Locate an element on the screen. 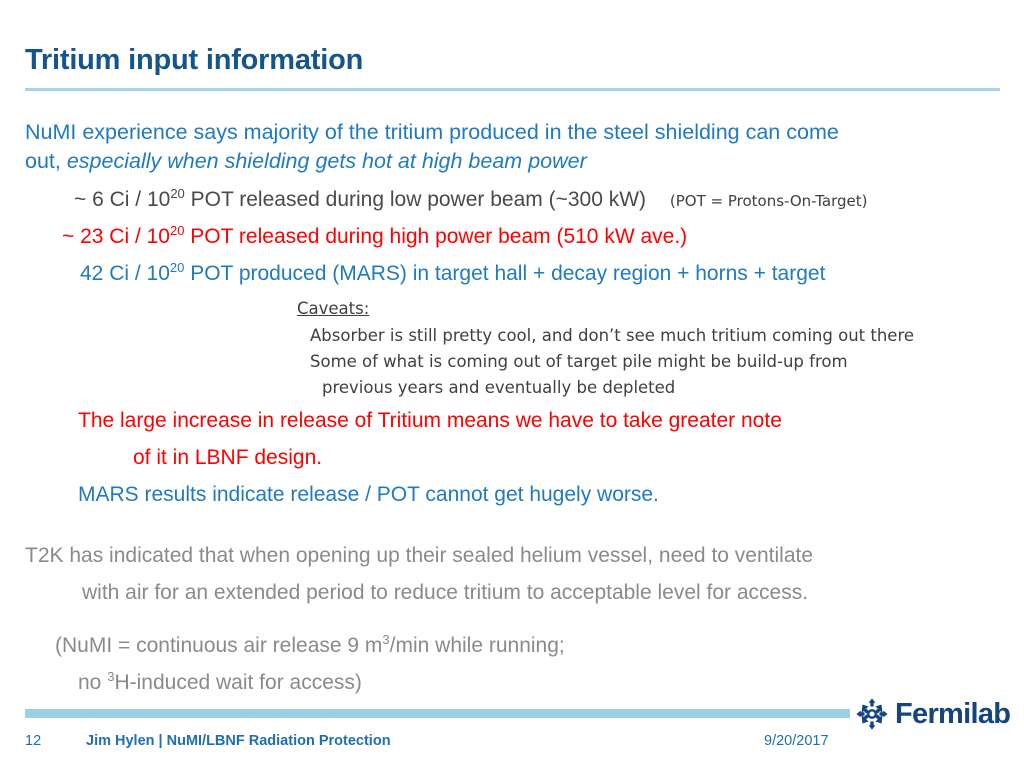 Image resolution: width=1024 pixels, height=768 pixels. title-divider is located at coordinates (512, 89).